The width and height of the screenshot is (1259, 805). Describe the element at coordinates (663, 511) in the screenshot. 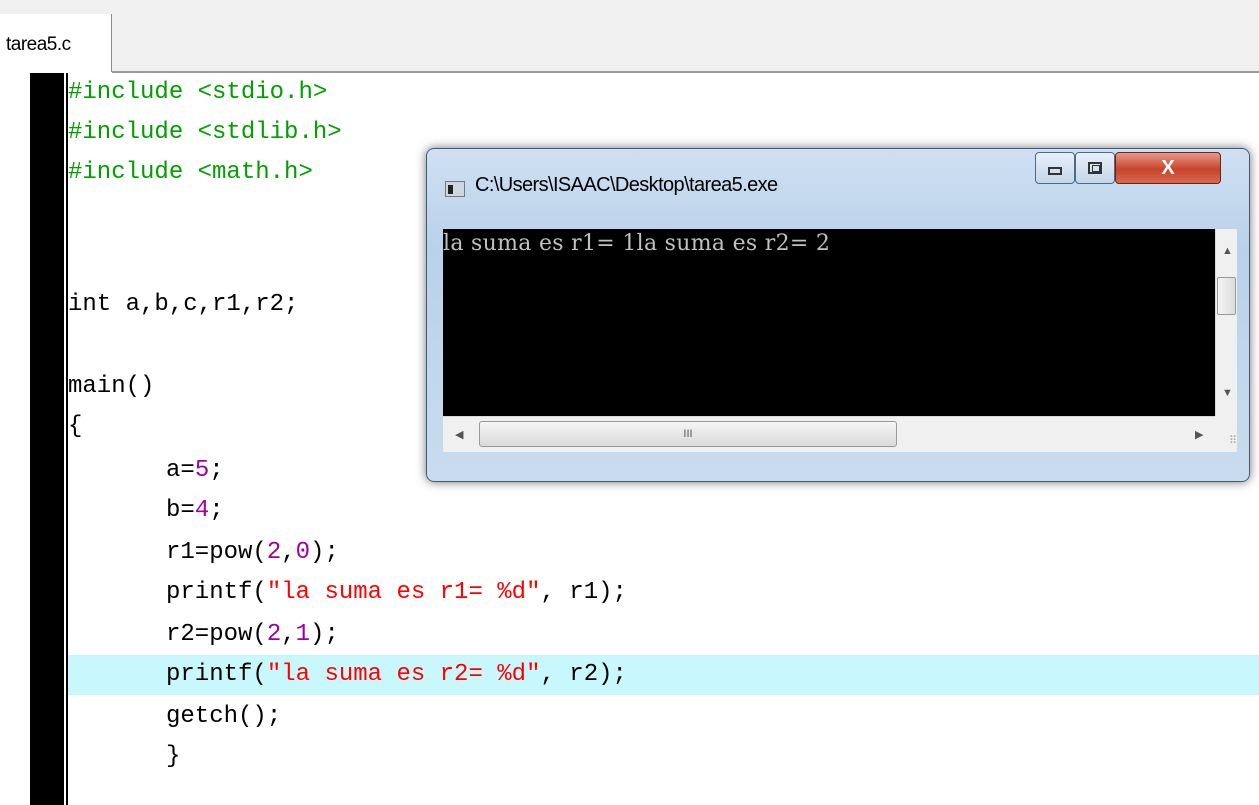

I see `code-line: b=4;` at that location.